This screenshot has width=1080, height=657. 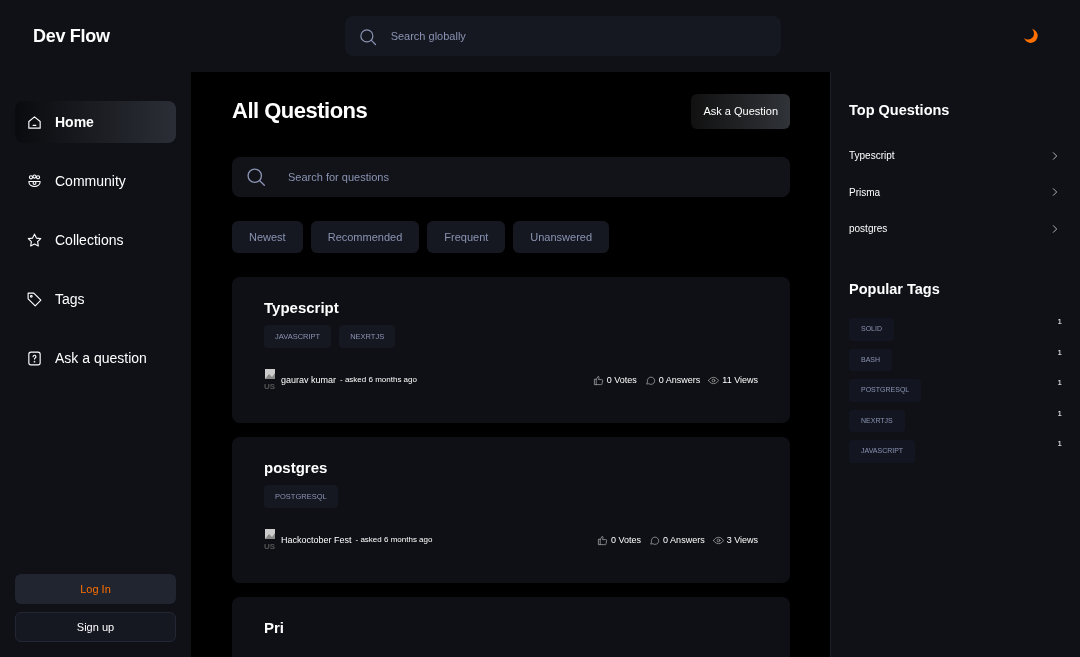 I want to click on login-button: Log In, so click(x=95, y=589).